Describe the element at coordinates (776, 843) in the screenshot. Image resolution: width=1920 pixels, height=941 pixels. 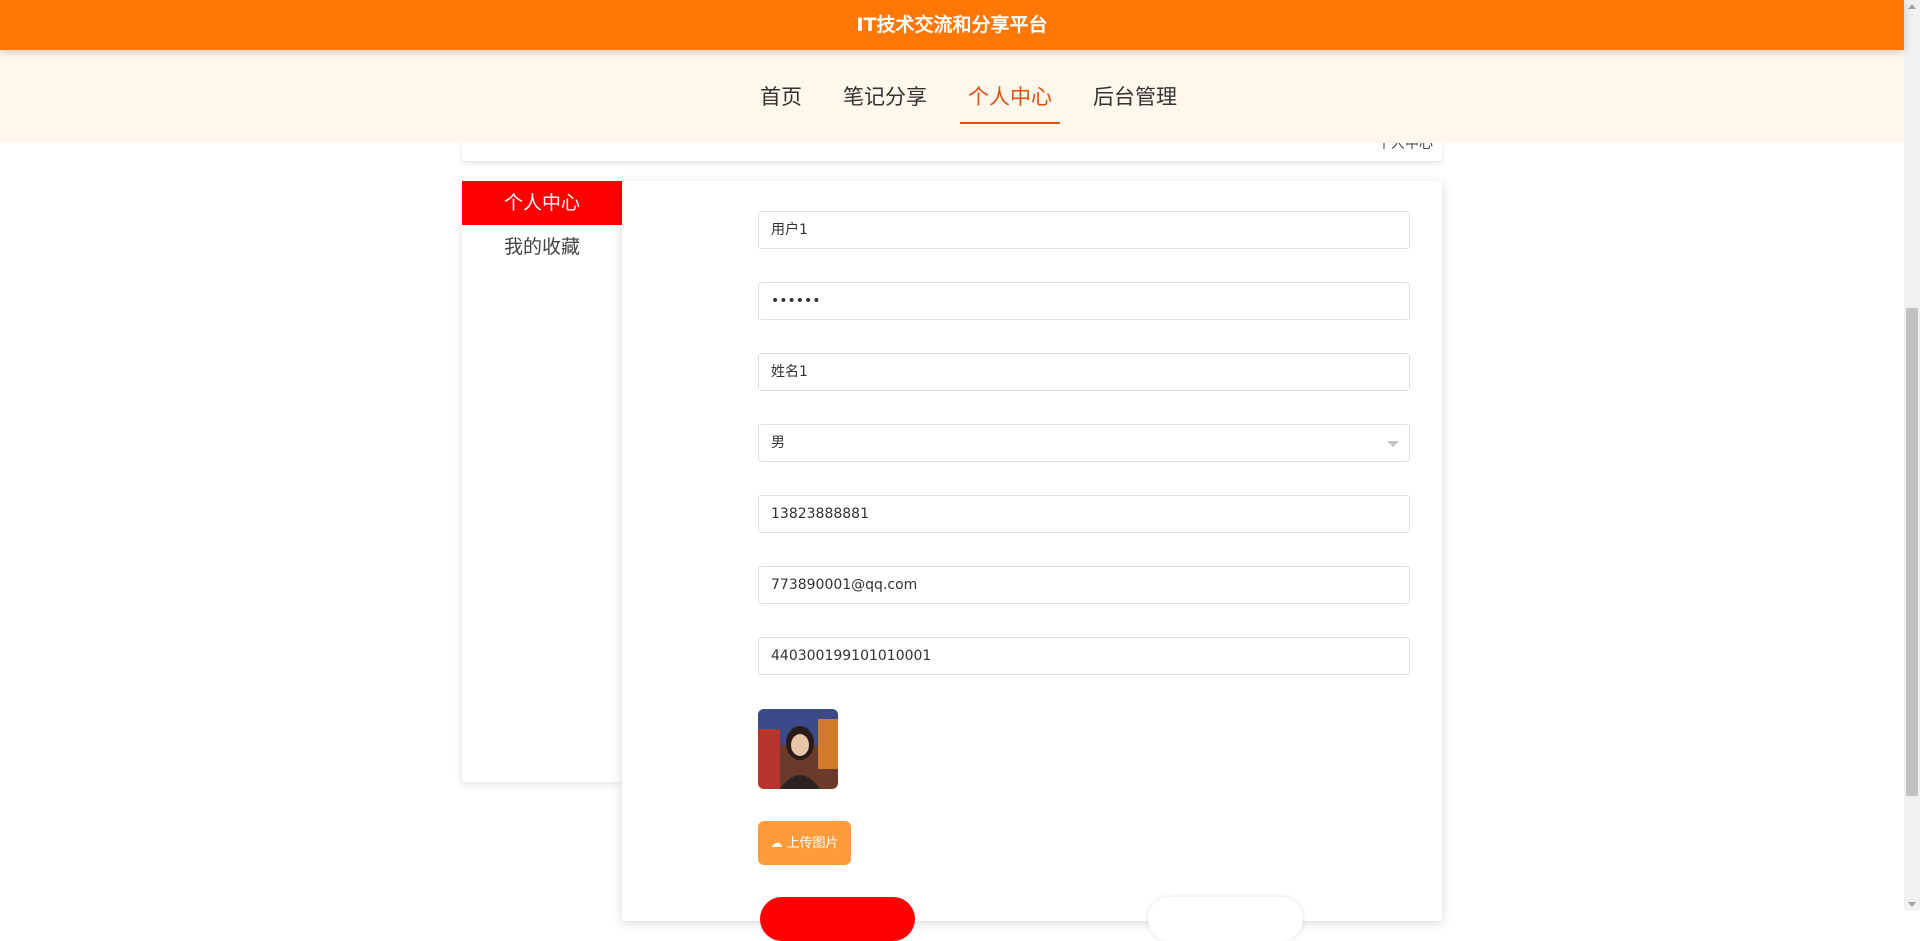
I see `cloud-upload-icon: ☁` at that location.